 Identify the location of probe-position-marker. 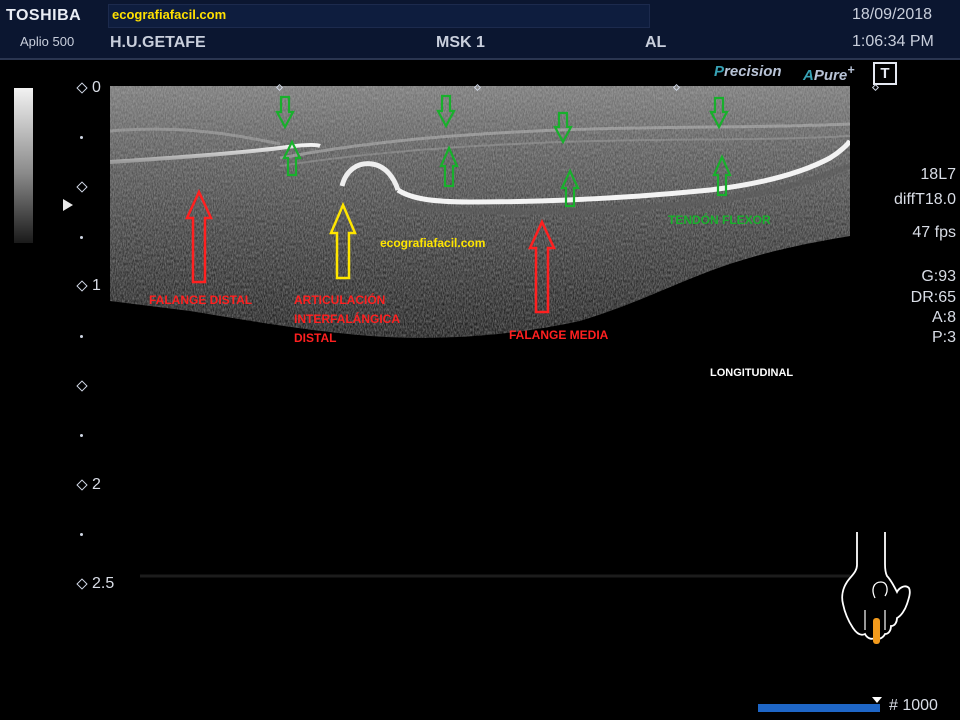
(876, 631).